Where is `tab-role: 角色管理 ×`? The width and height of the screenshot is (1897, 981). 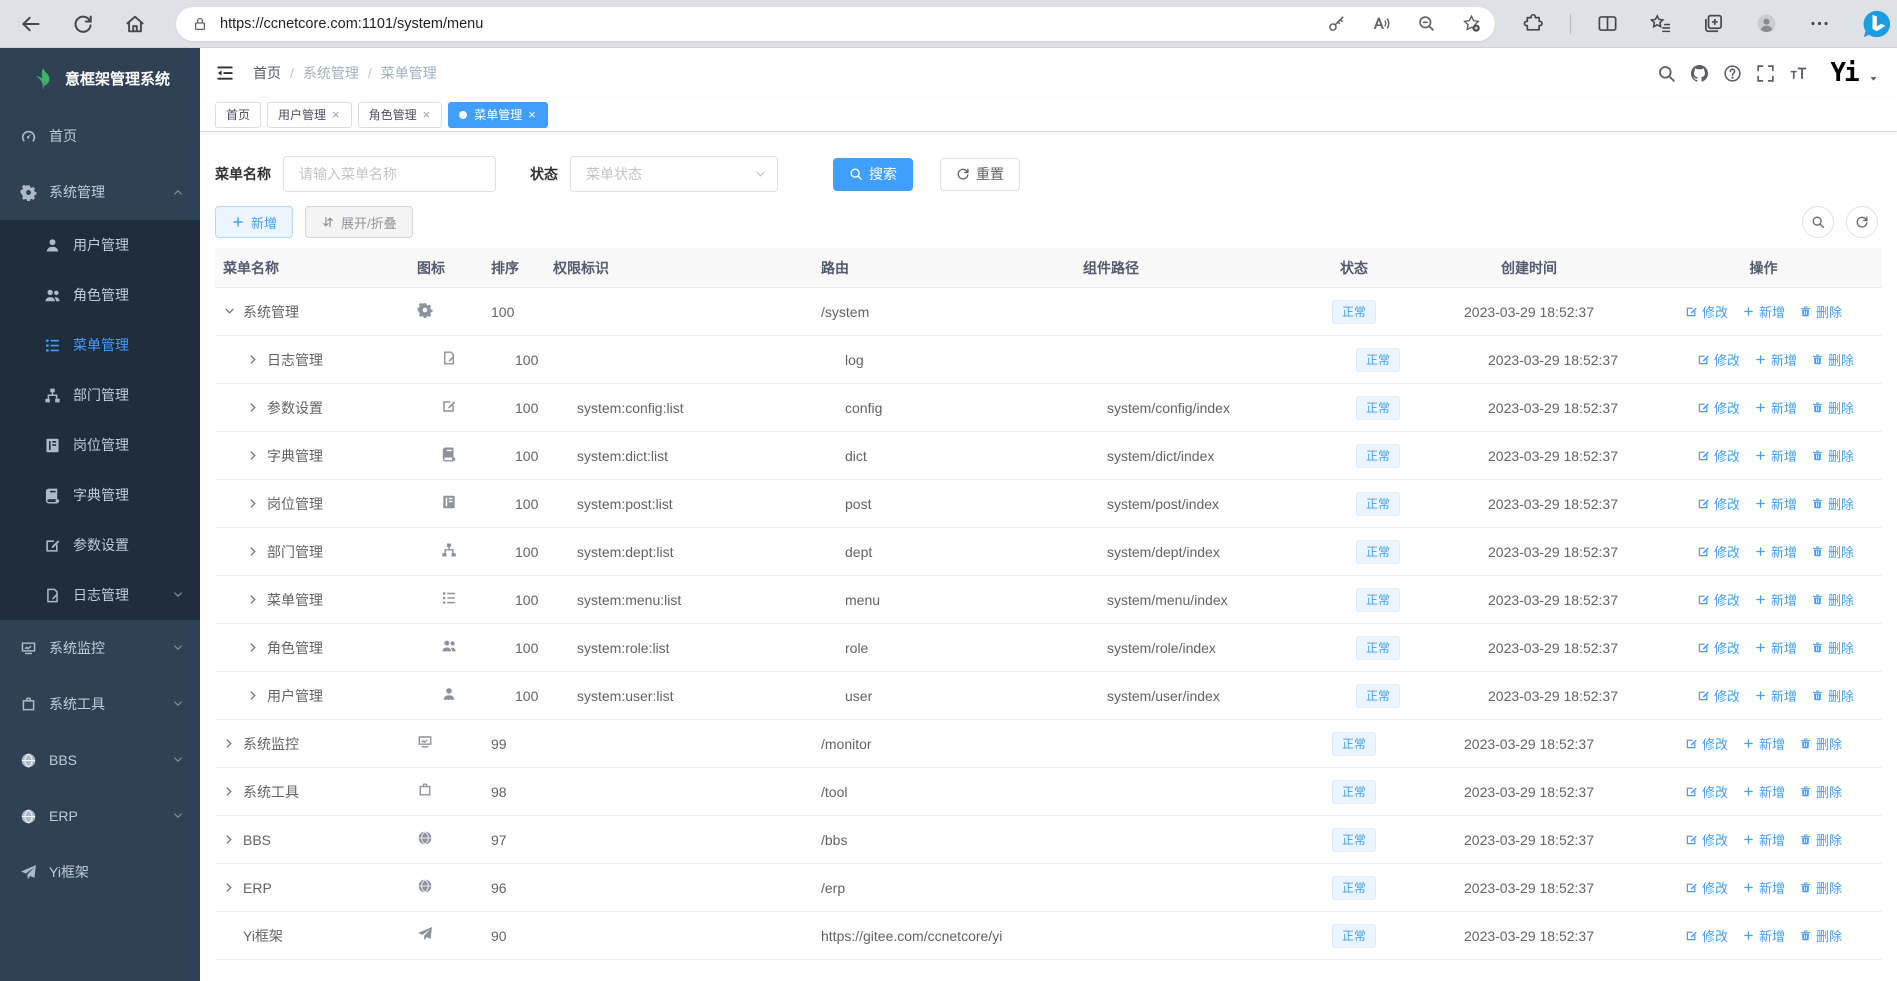 tab-role: 角色管理 × is located at coordinates (400, 114).